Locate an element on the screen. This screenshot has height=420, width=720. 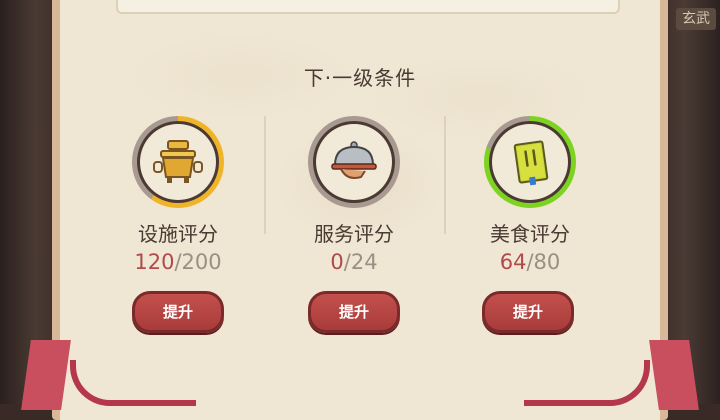
stat-label: 美食评分 is located at coordinates (530, 234).